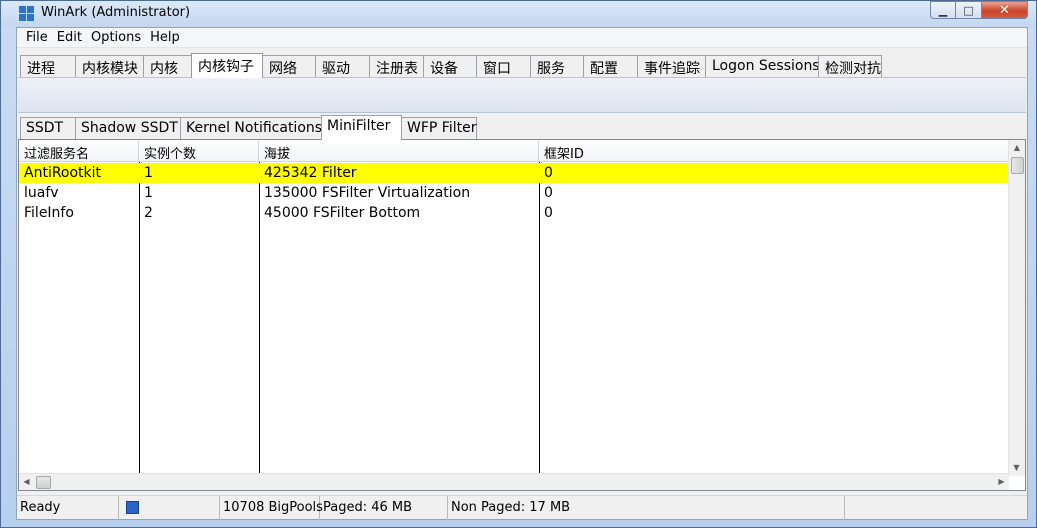 The image size is (1037, 528). I want to click on table-row: luafv 1 135000 FSFilter Virtualization 0, so click(514, 193).